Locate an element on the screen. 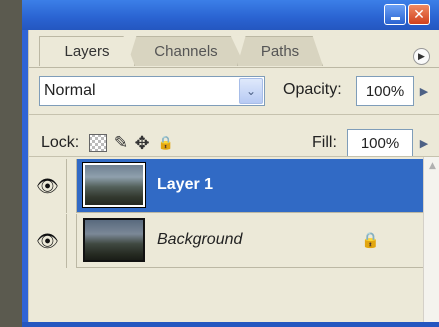 Image resolution: width=439 pixels, height=327 pixels. blend-mode-select: Normal ⌄ is located at coordinates (152, 91).